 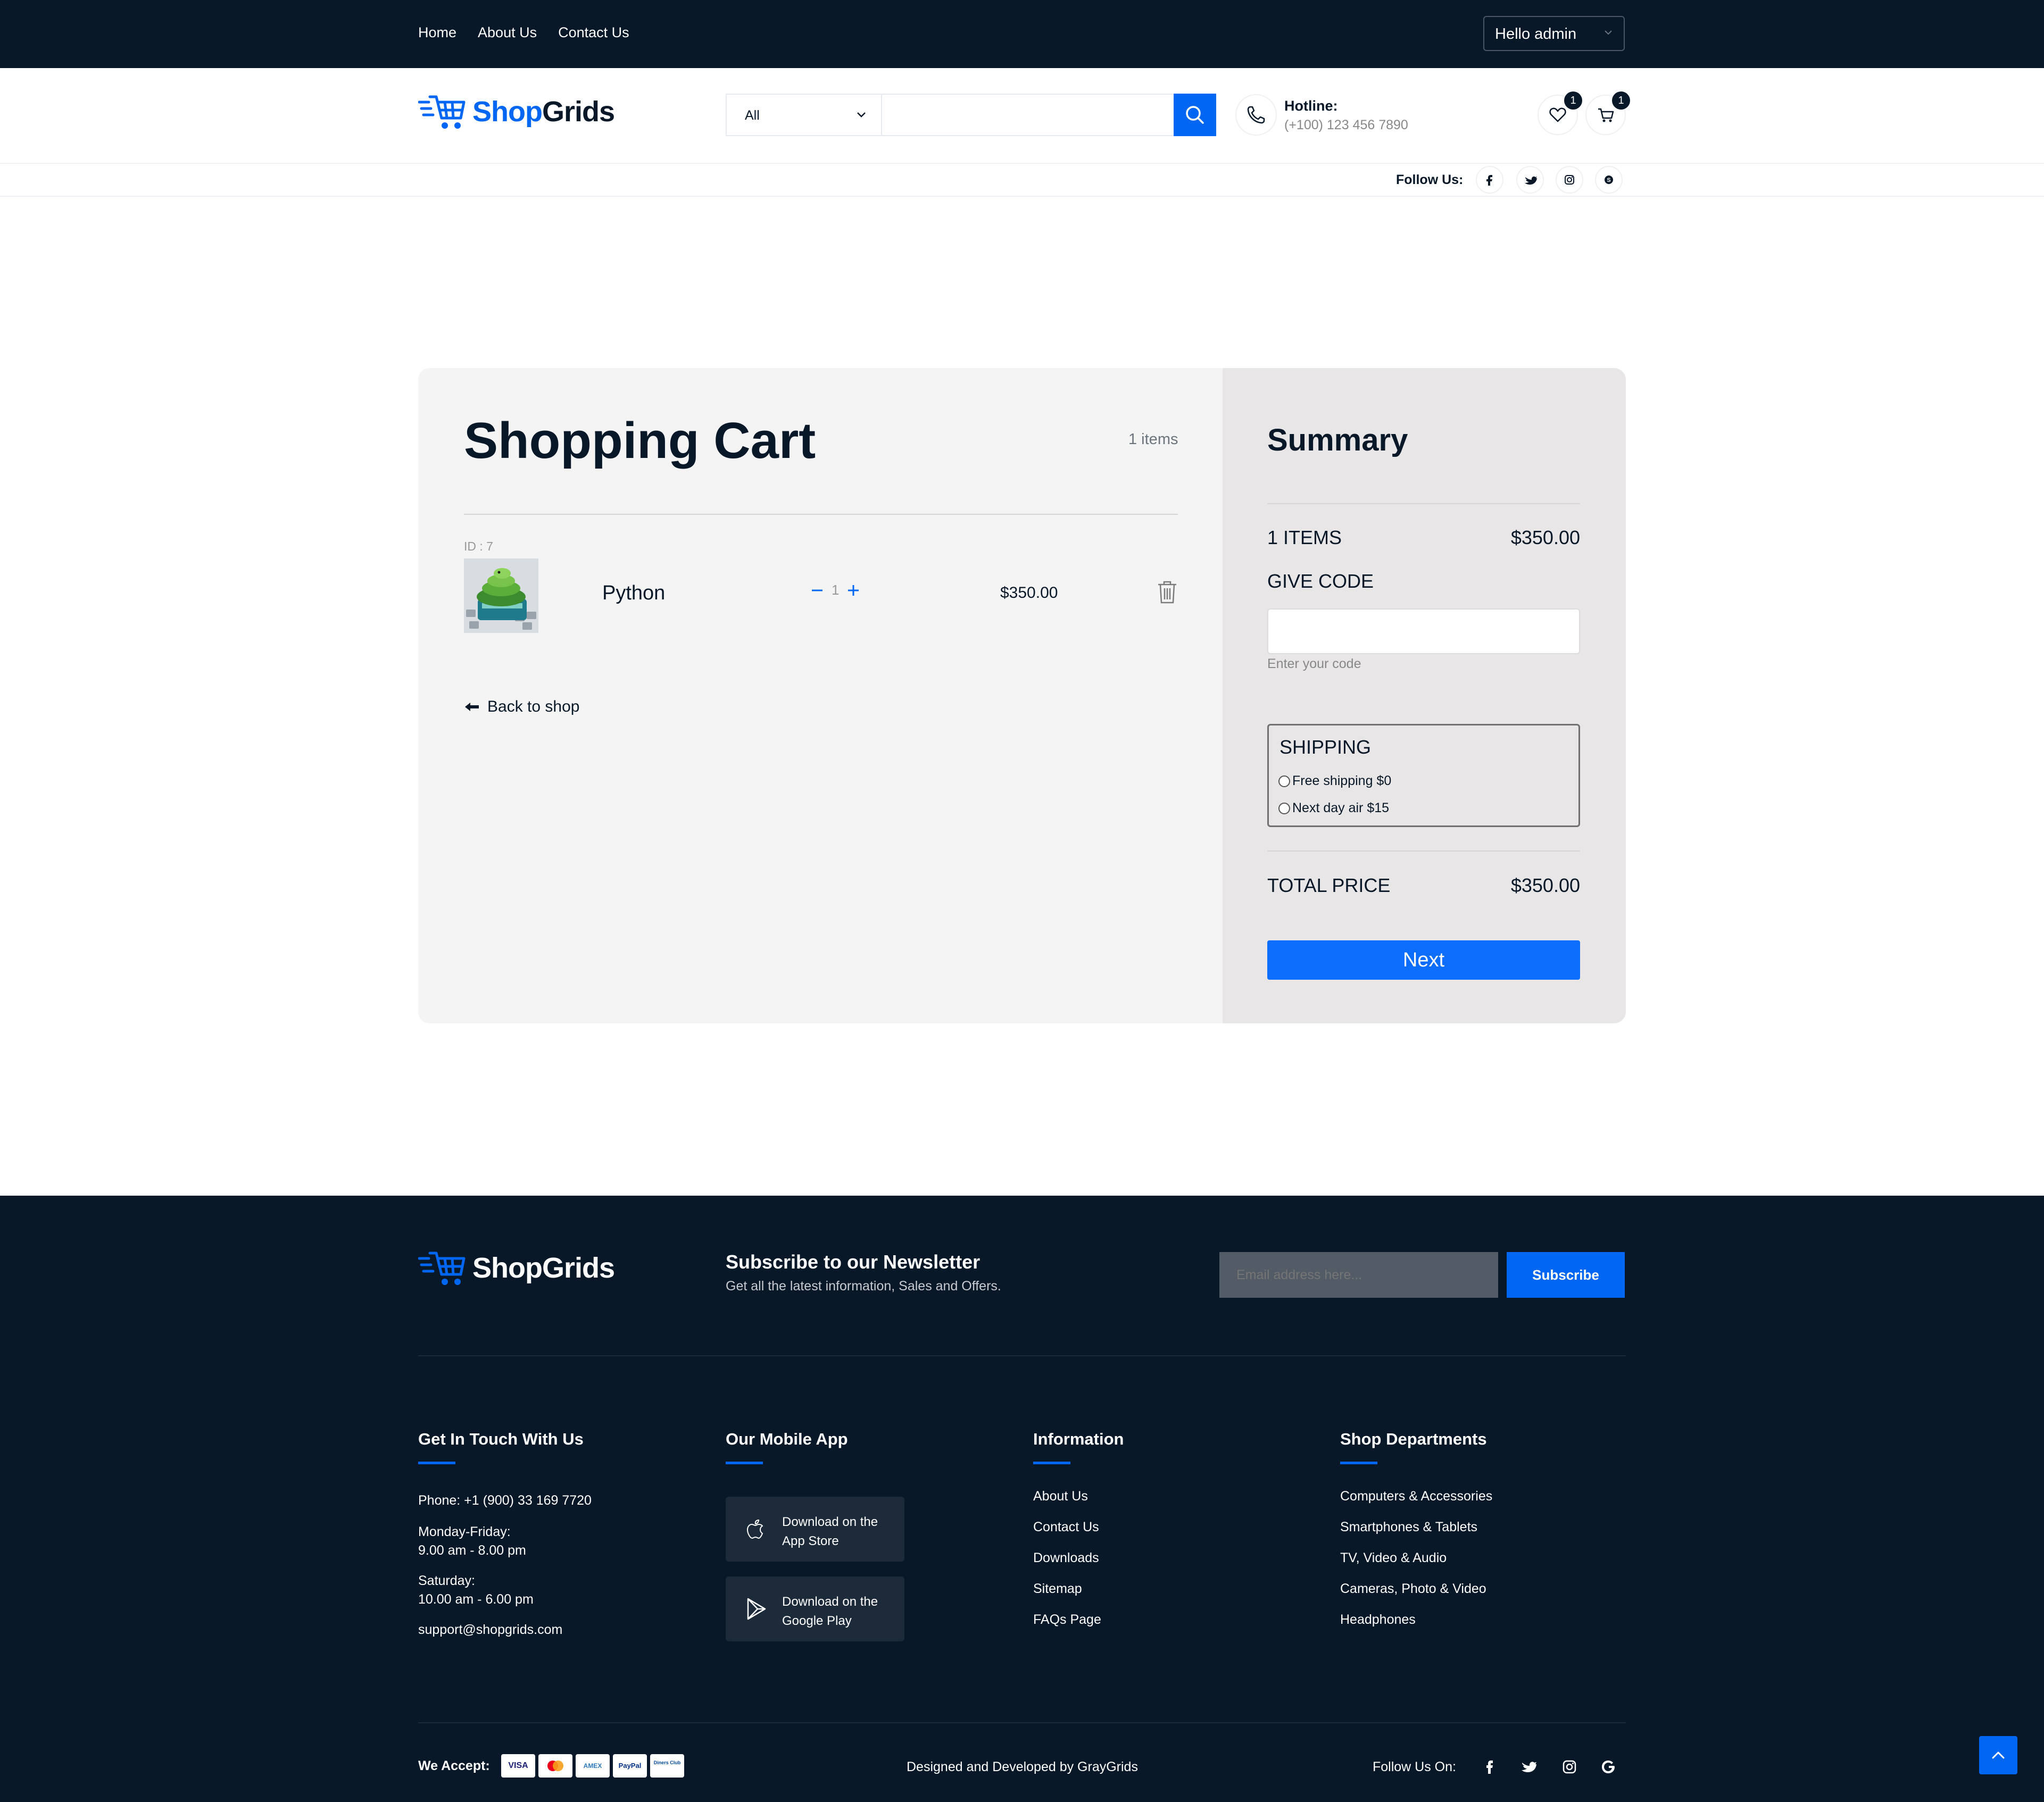 What do you see at coordinates (1416, 1620) in the screenshot?
I see `dept-link-headphones: Headphones` at bounding box center [1416, 1620].